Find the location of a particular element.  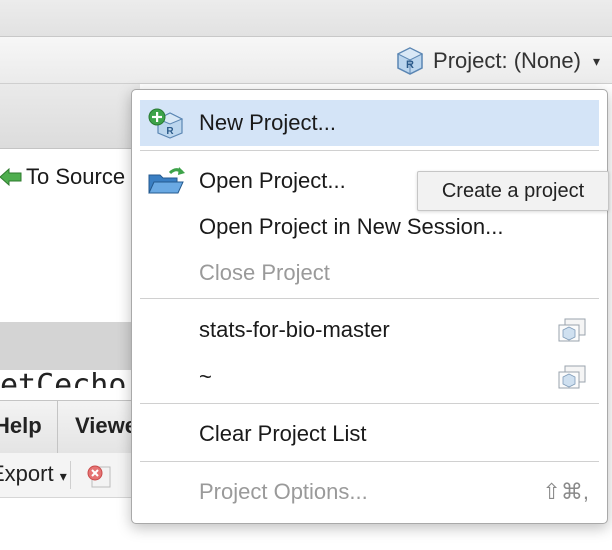

menu-item-project-options: Project Options... ⇧⌘, is located at coordinates (369, 492).